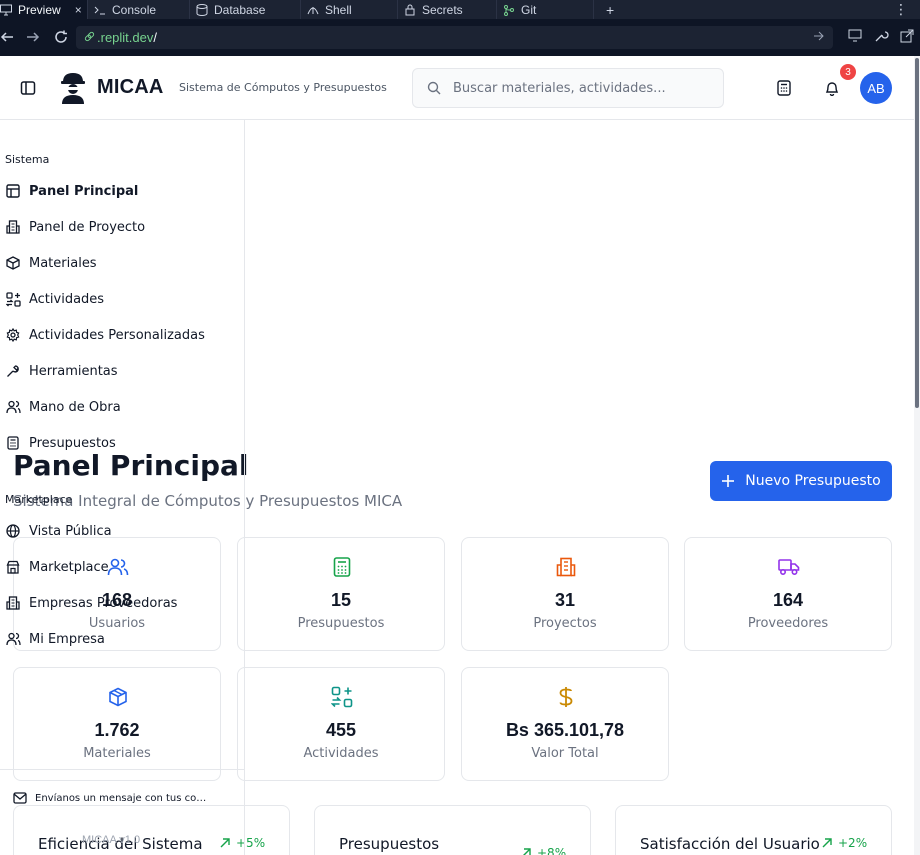  Describe the element at coordinates (509, 10) in the screenshot. I see `git-icon` at that location.